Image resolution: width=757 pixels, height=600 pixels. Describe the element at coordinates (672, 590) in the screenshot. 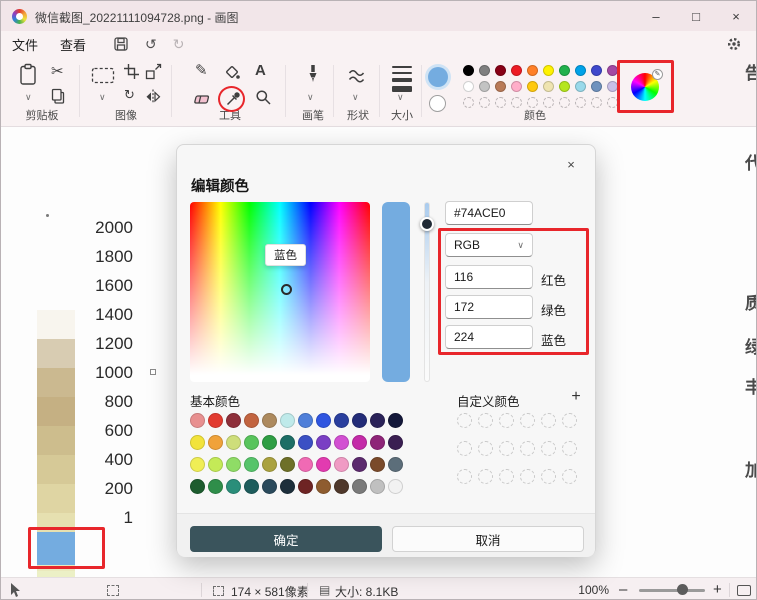

I see `zoom-slider-track` at that location.